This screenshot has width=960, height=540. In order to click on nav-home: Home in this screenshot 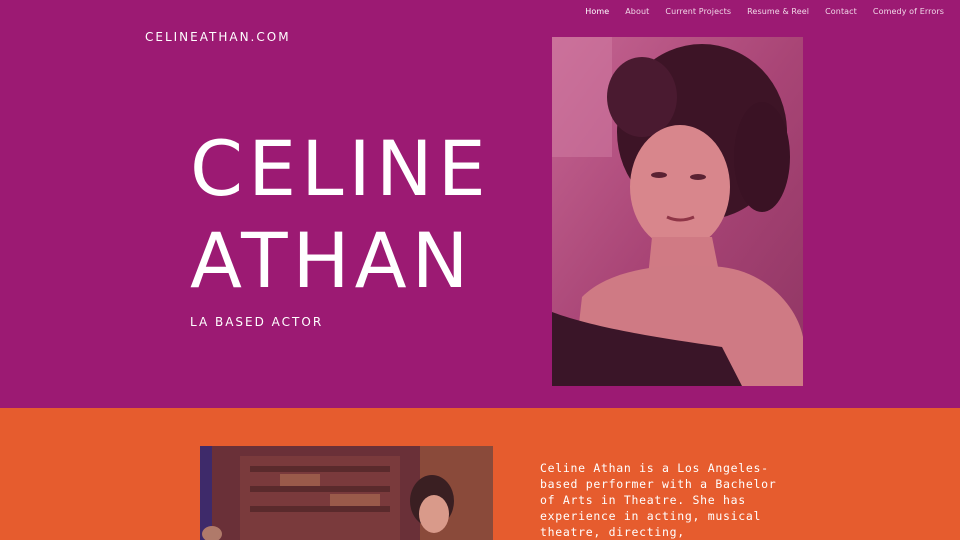, I will do `click(597, 12)`.